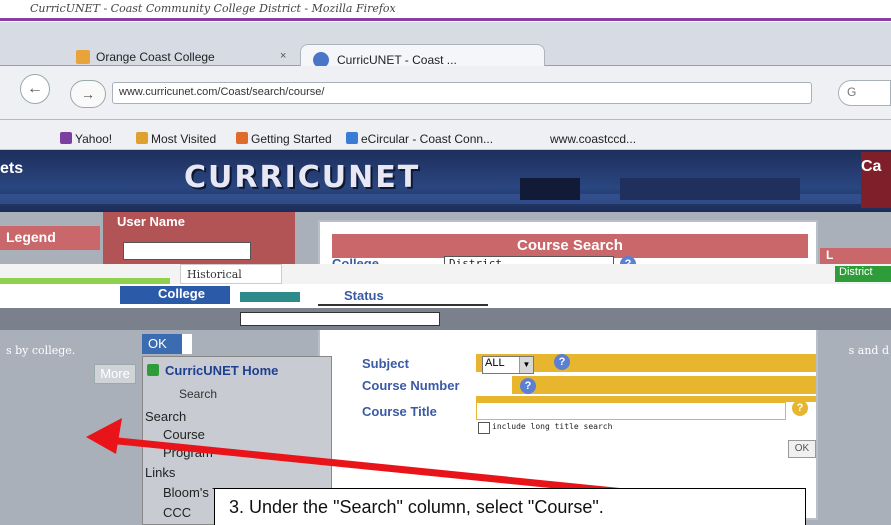 The width and height of the screenshot is (891, 525). What do you see at coordinates (399, 411) in the screenshot?
I see `course-title-label: Course Title` at bounding box center [399, 411].